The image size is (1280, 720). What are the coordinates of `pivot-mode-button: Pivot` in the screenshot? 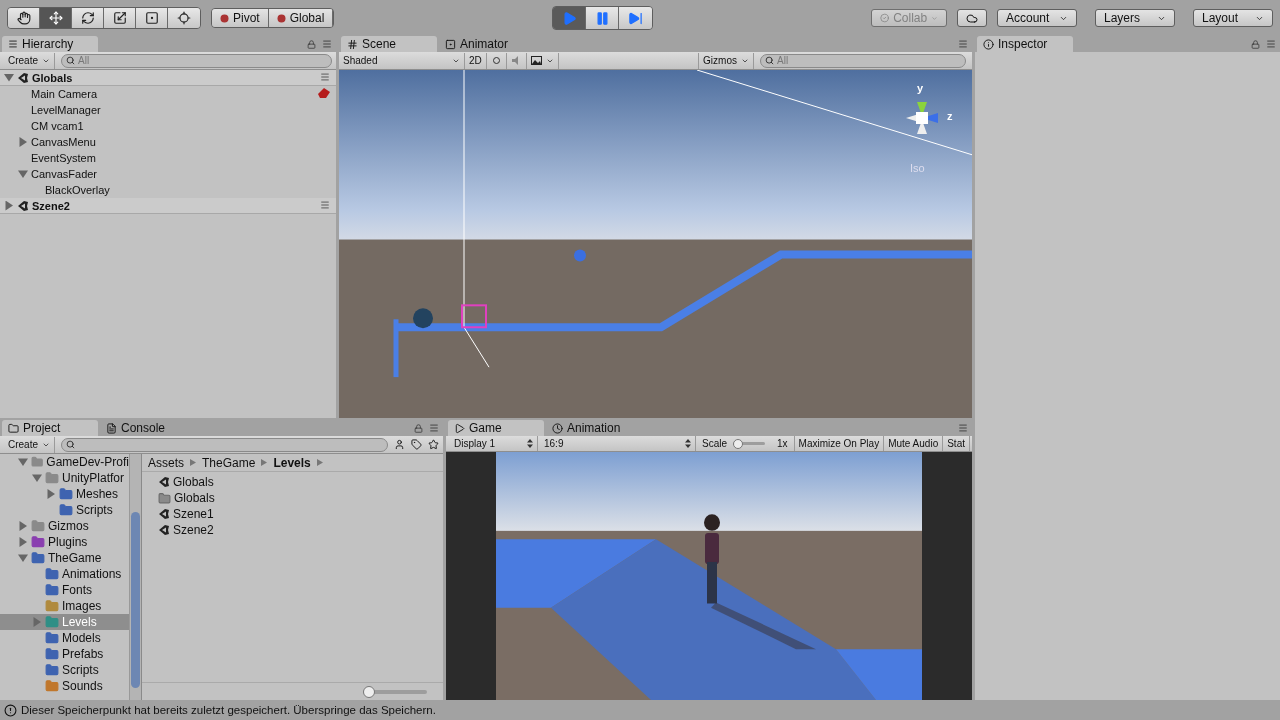 It's located at (240, 18).